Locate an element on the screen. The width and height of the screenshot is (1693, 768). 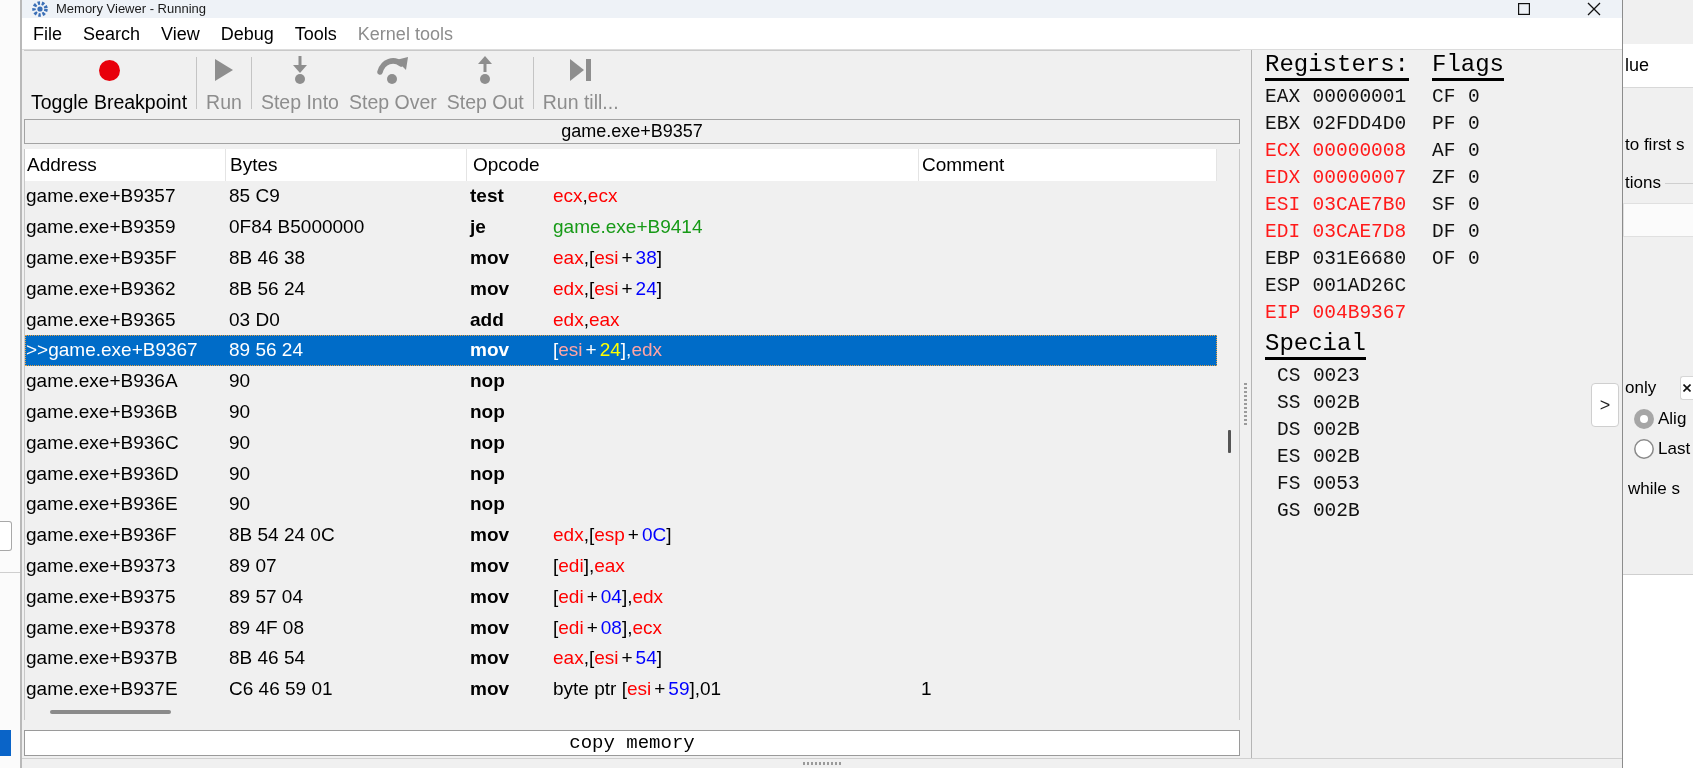
register-name: ESI is located at coordinates (1283, 204).